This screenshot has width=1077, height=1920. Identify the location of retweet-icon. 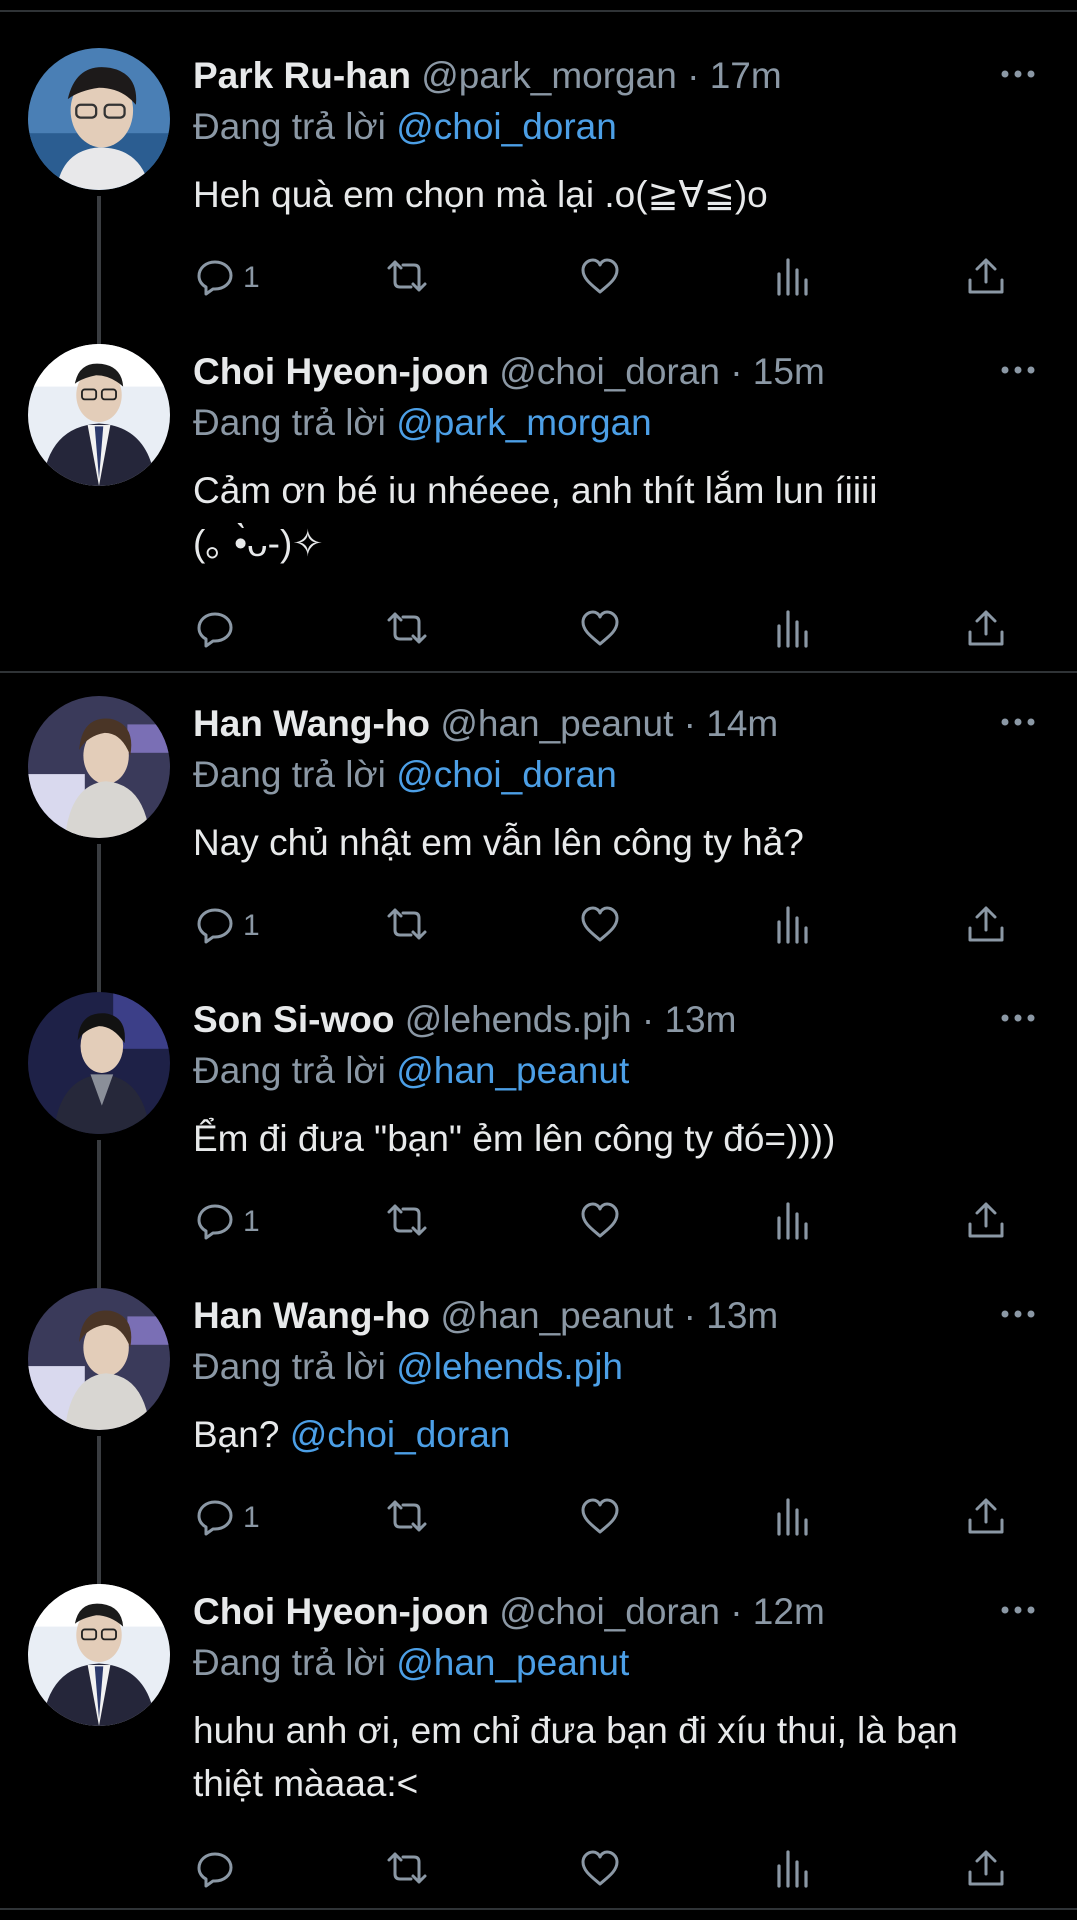
(407, 1870).